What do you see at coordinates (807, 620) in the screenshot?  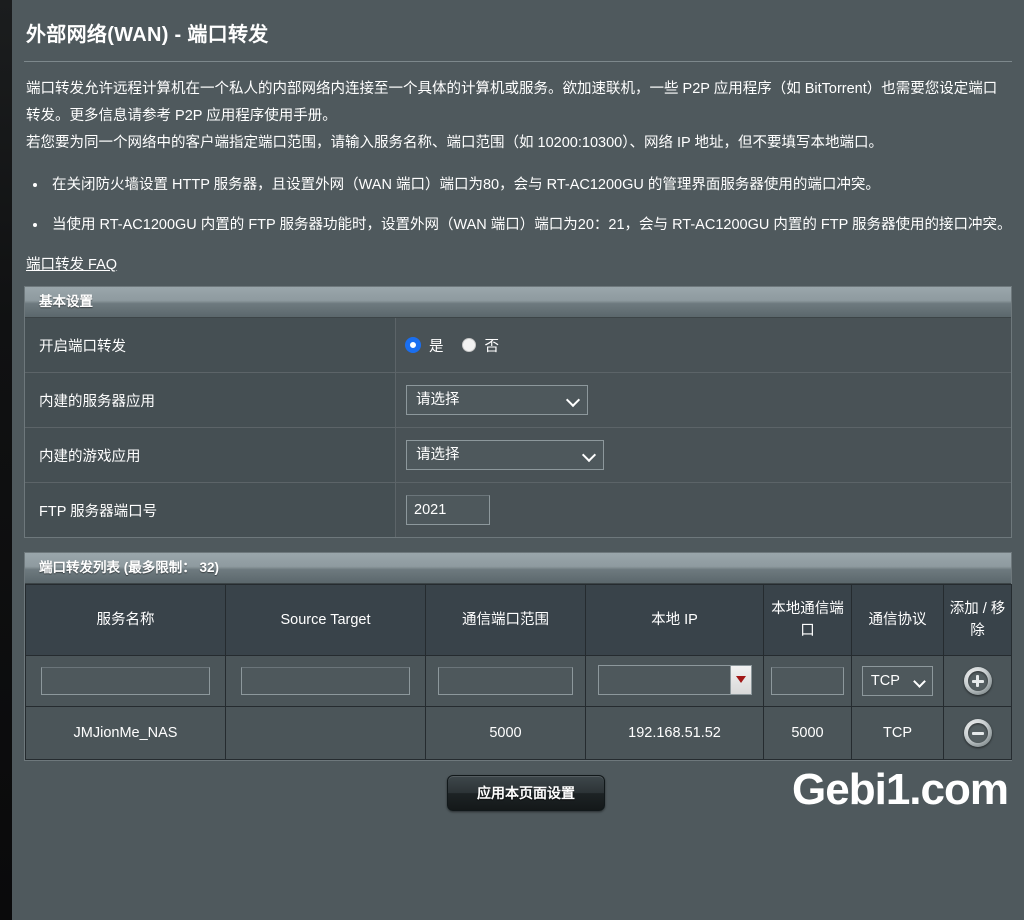 I see `column-header-local-port: 本地通信端口` at bounding box center [807, 620].